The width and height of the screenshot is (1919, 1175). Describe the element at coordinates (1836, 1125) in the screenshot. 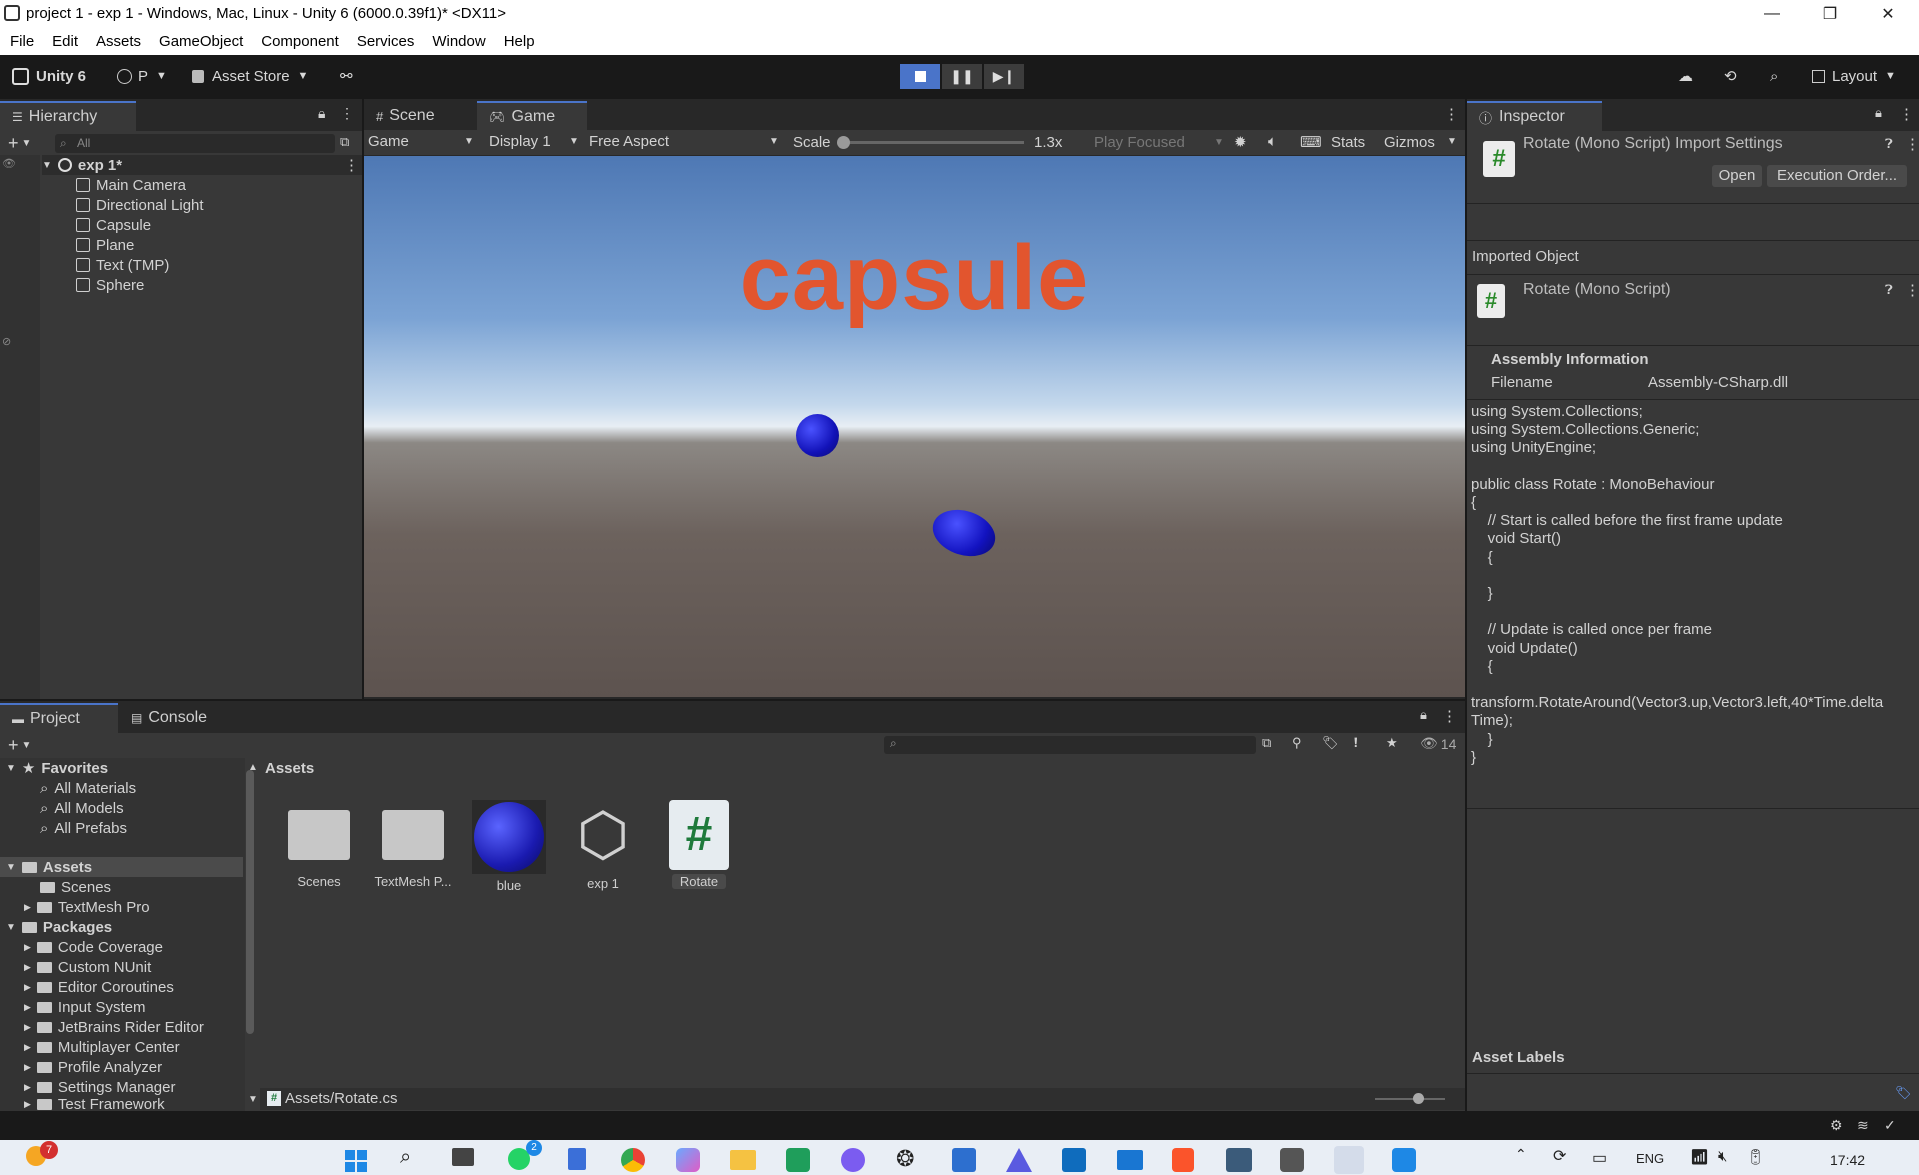

I see `debug-icon: ⚙` at that location.